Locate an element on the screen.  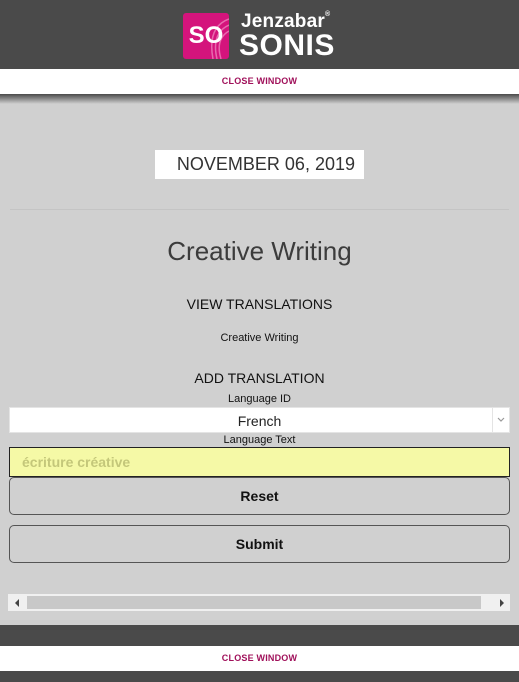
page-title: Creative Writing is located at coordinates (259, 251).